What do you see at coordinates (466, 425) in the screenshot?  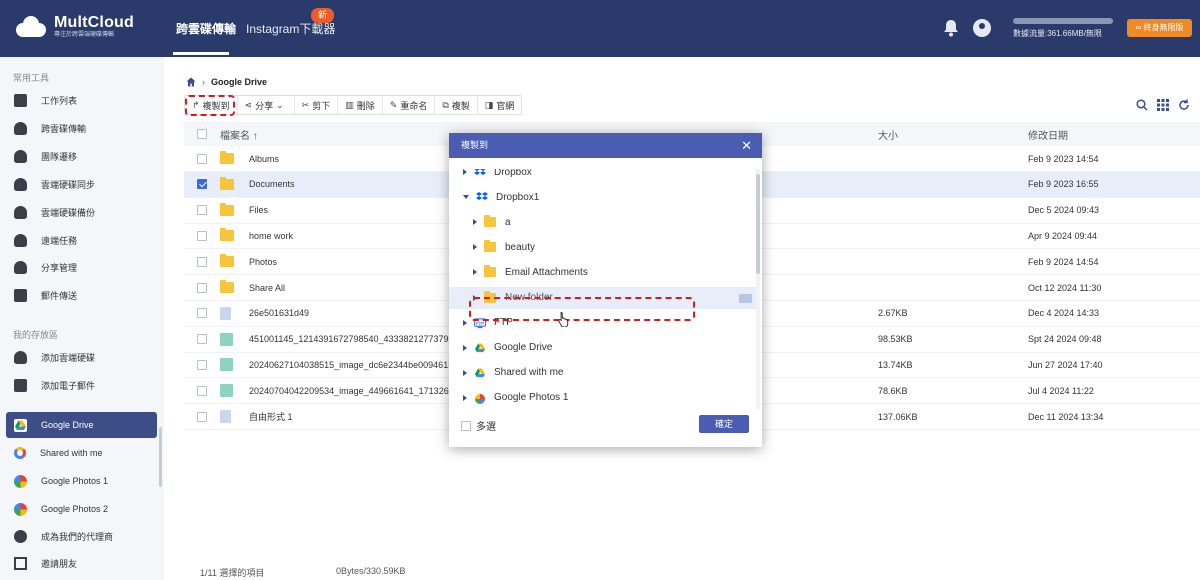 I see `multi-select-checkbox` at bounding box center [466, 425].